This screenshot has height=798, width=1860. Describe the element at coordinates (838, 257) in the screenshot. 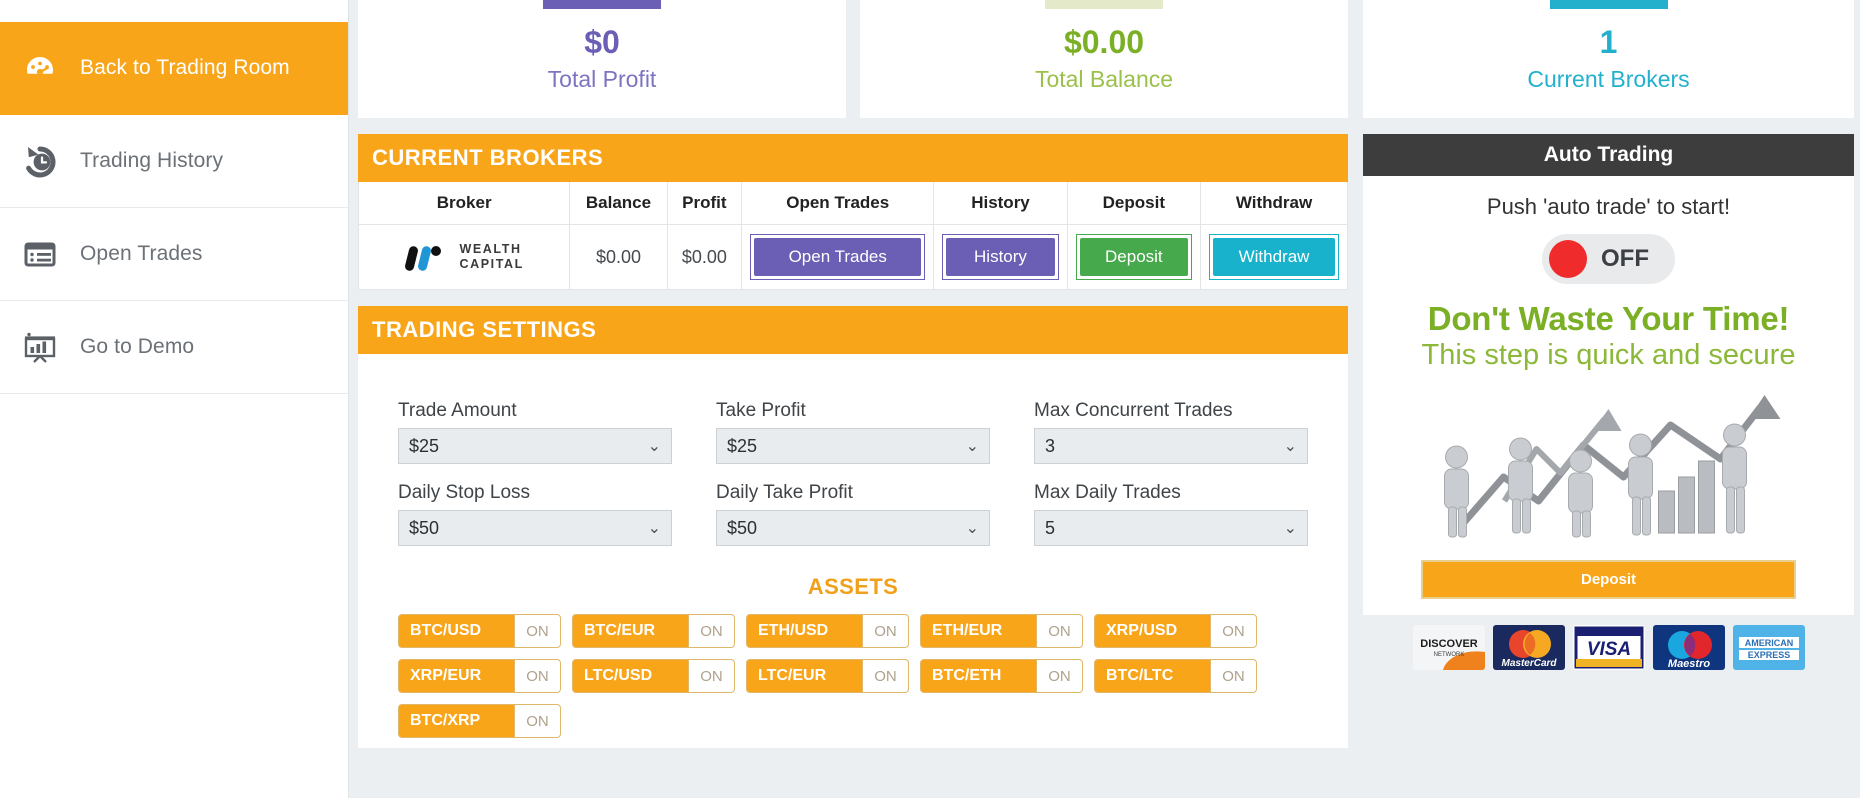

I see `open-trades-button: Open Trades` at that location.